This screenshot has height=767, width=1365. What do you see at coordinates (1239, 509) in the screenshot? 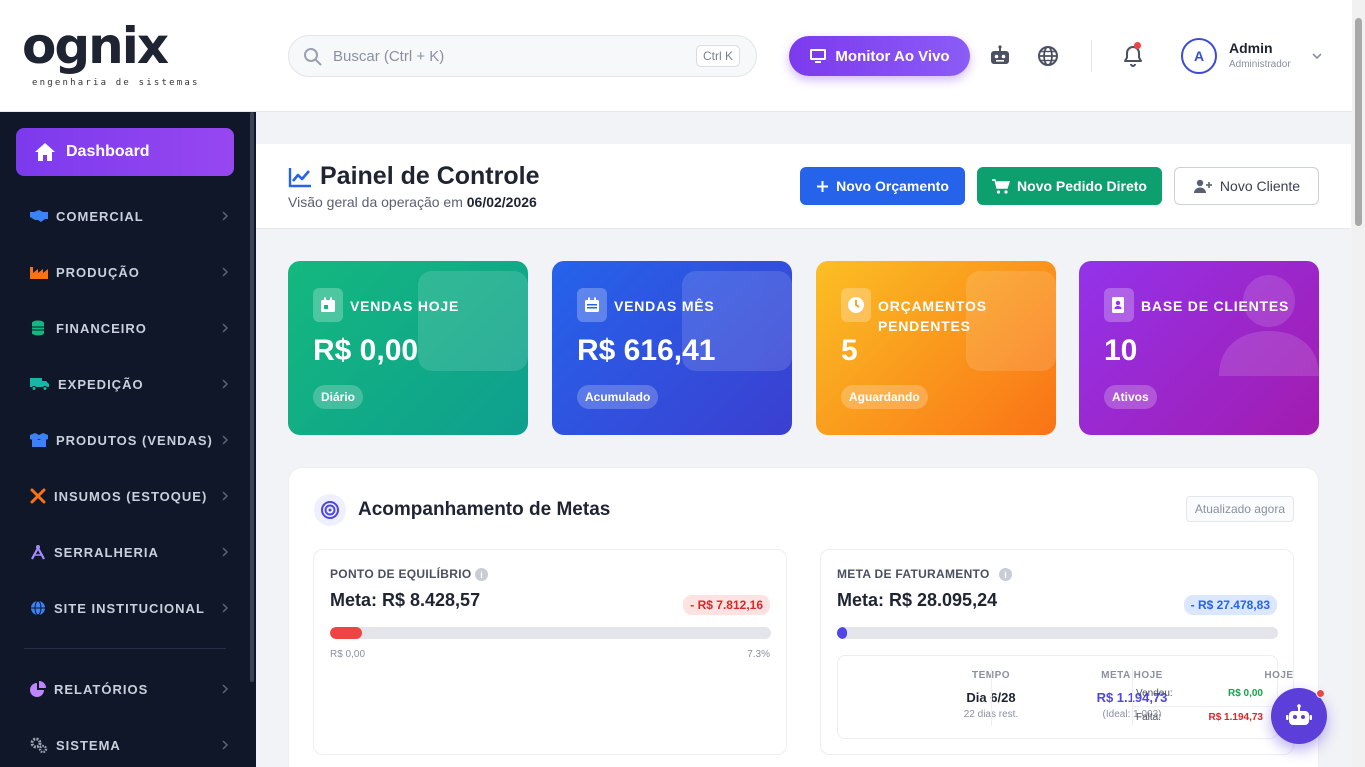
I see `updated-badge: Atualizado agora` at bounding box center [1239, 509].